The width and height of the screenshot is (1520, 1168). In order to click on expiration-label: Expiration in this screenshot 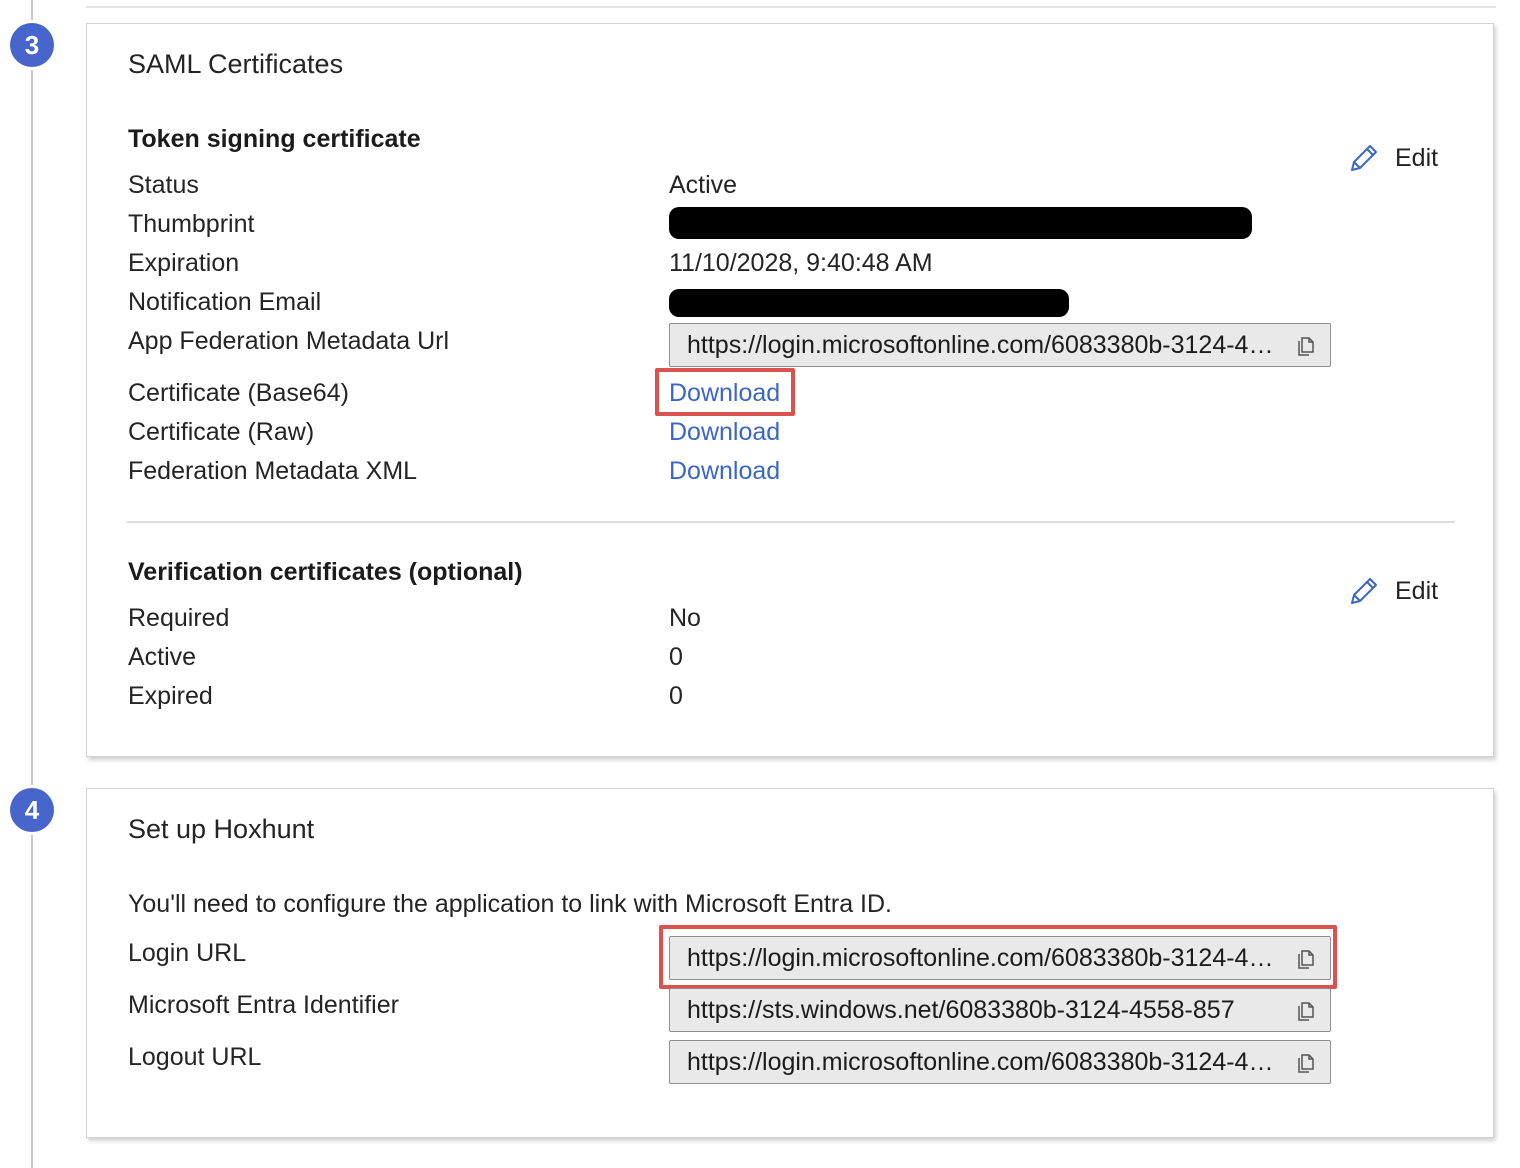, I will do `click(184, 263)`.